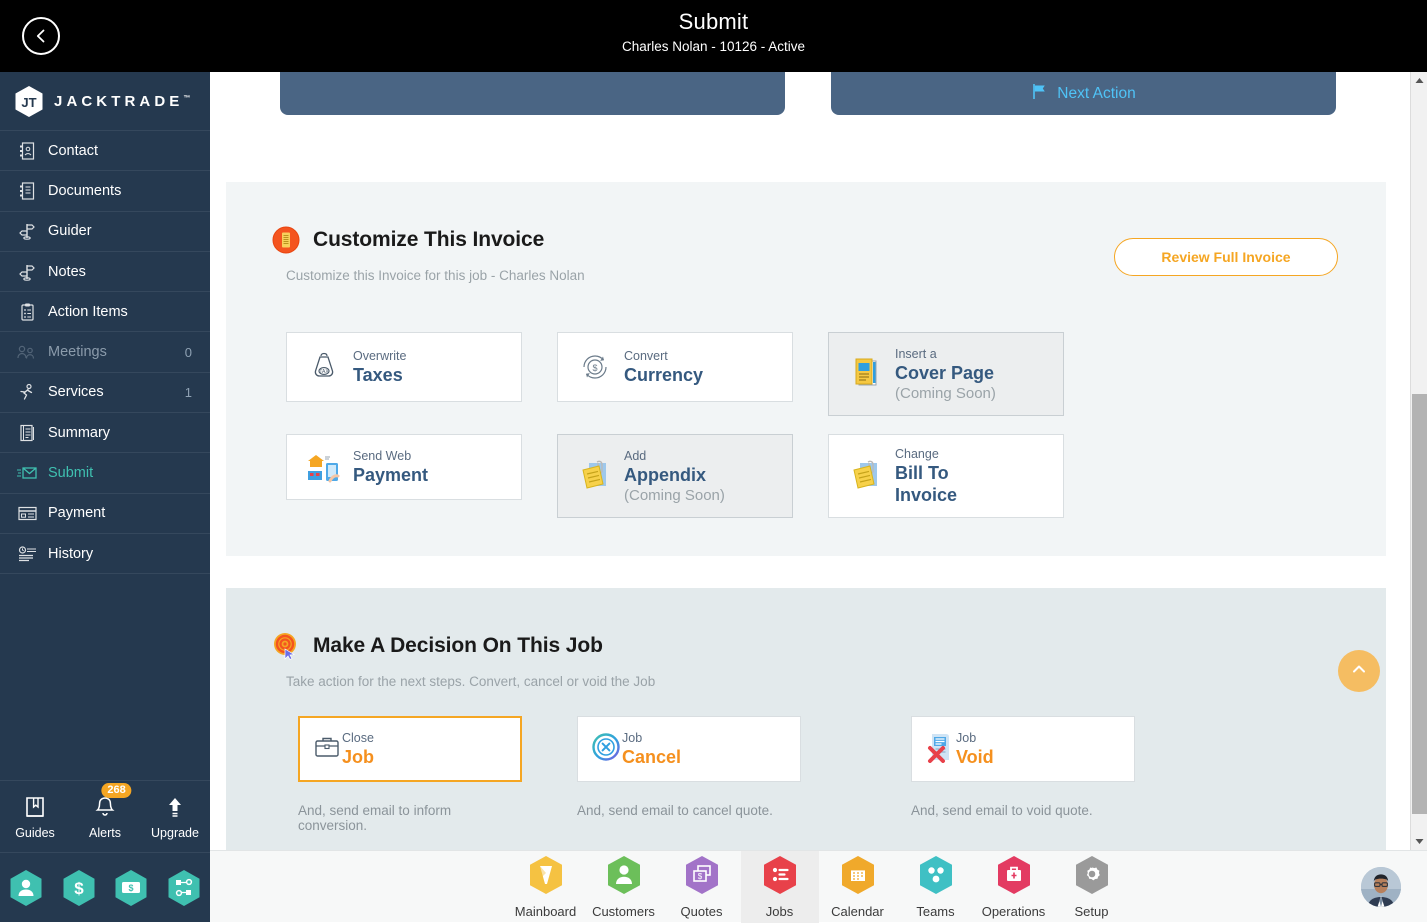  I want to click on bottom-nav-teams: Teams, so click(936, 887).